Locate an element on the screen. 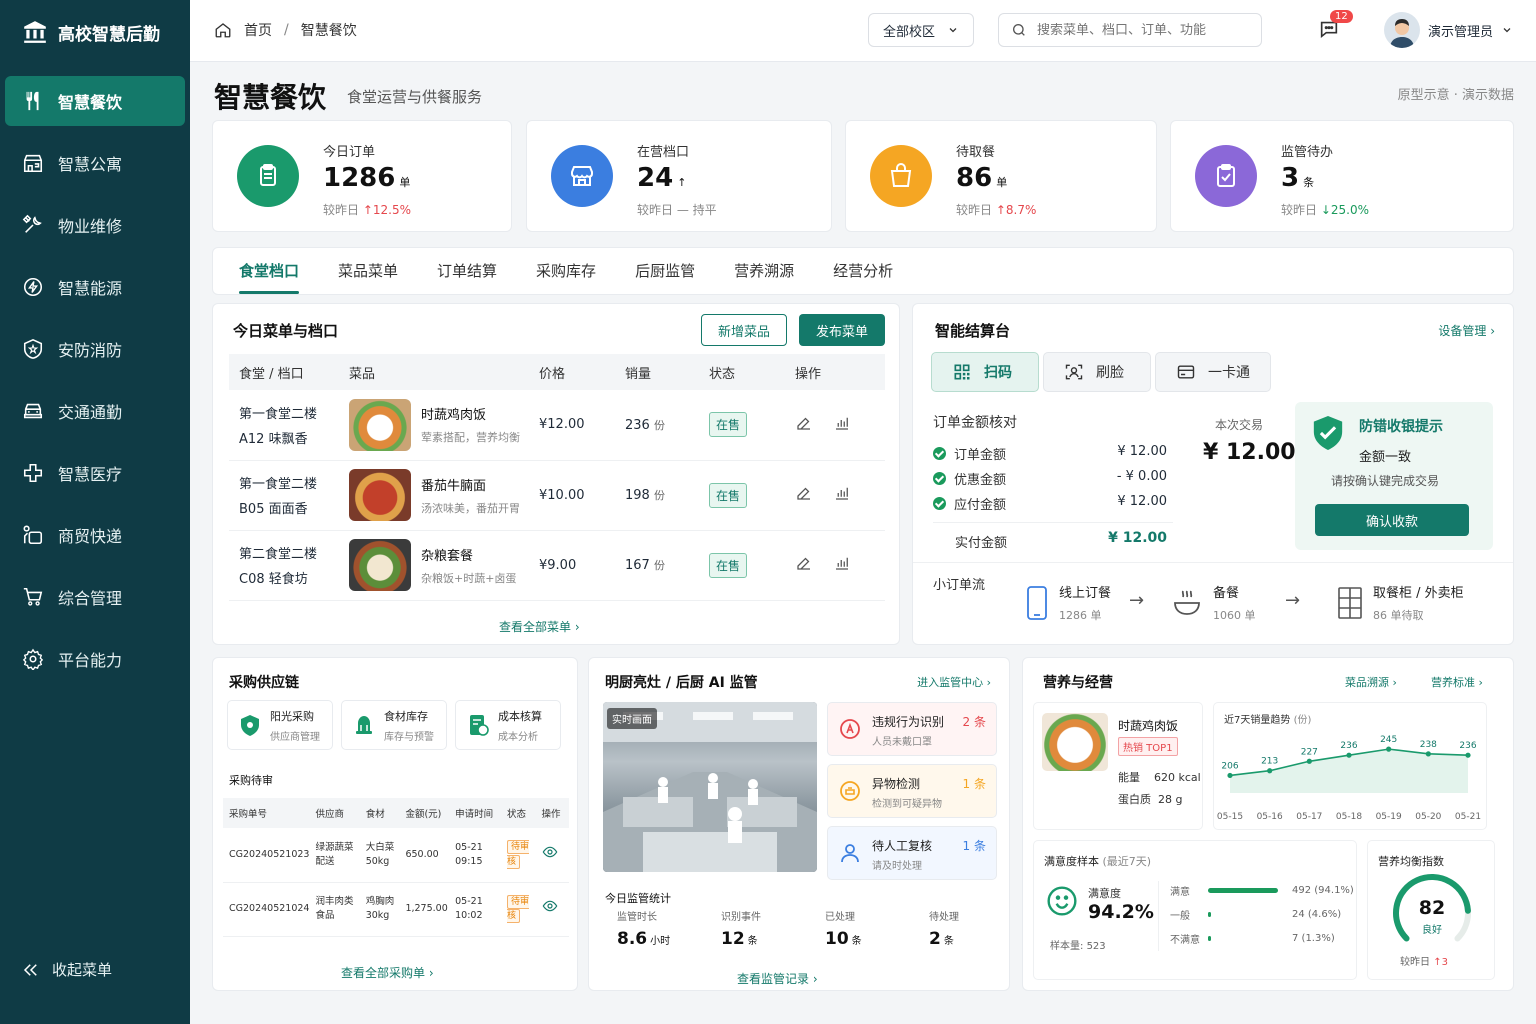  home-icon is located at coordinates (223, 30).